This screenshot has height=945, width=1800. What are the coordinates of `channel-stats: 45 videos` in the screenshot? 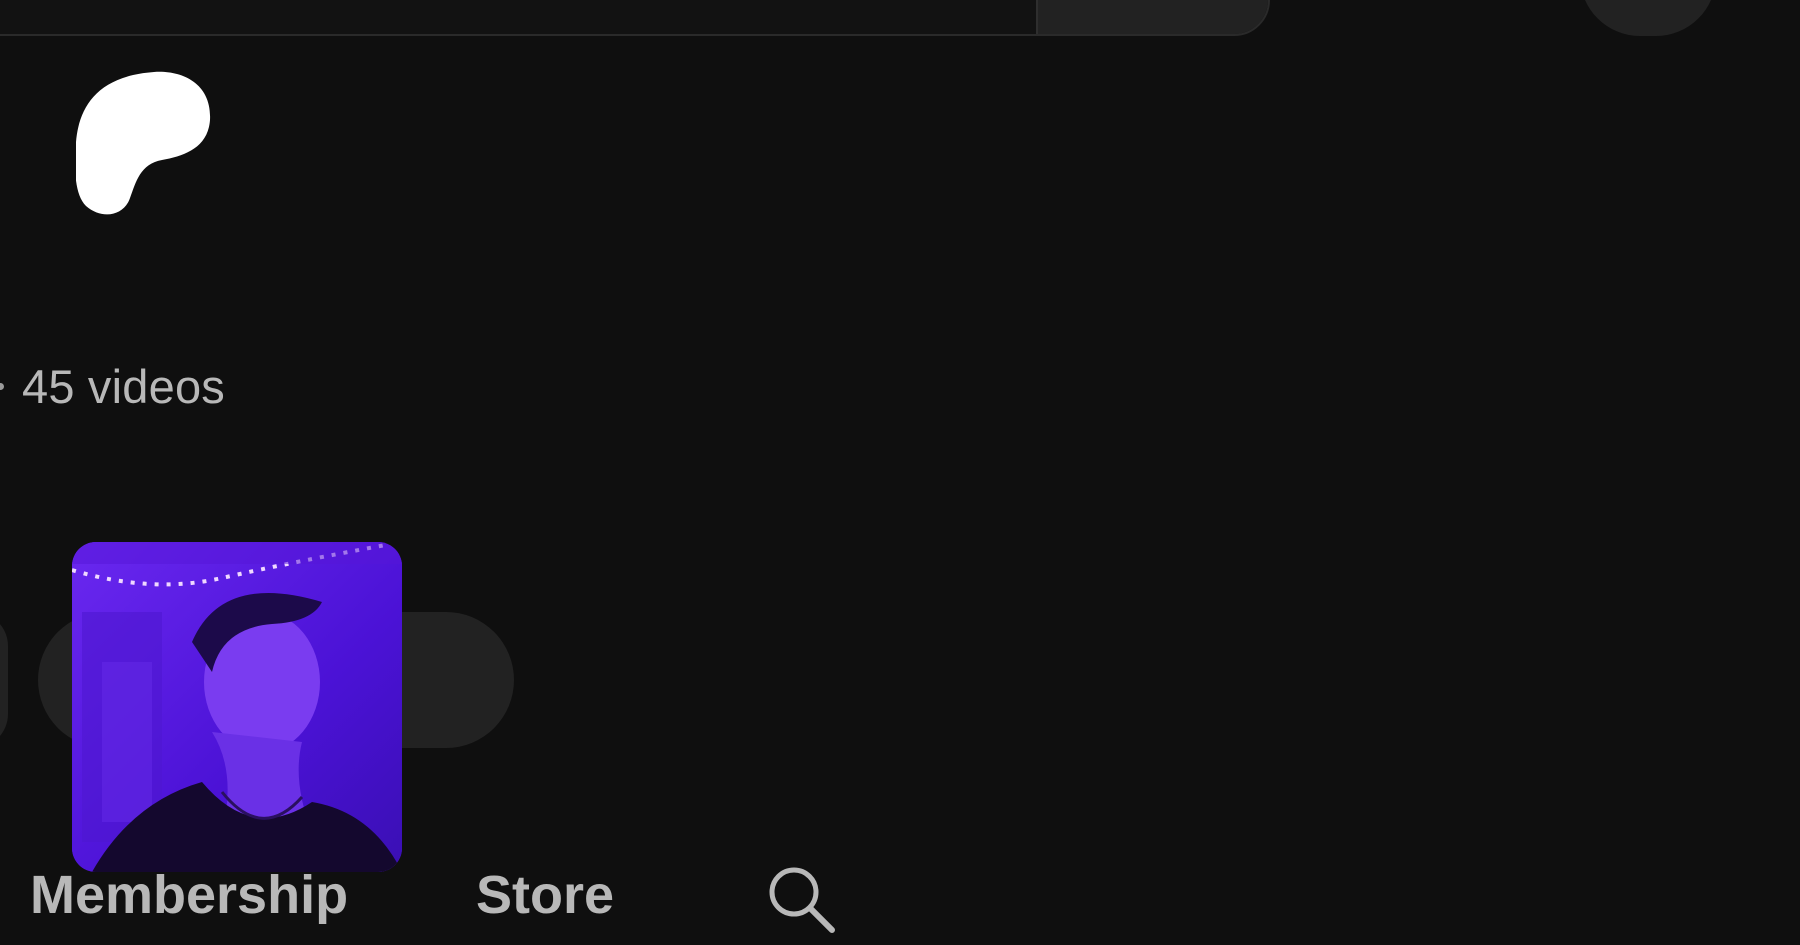 It's located at (112, 386).